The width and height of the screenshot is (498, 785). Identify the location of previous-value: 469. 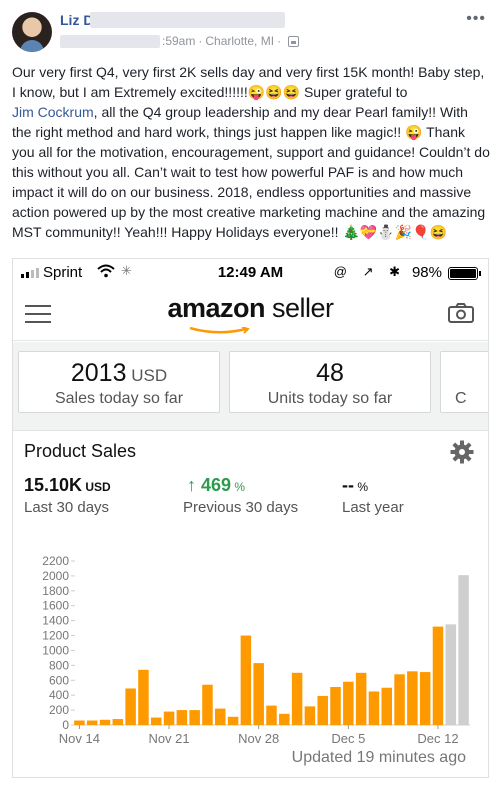
(216, 485).